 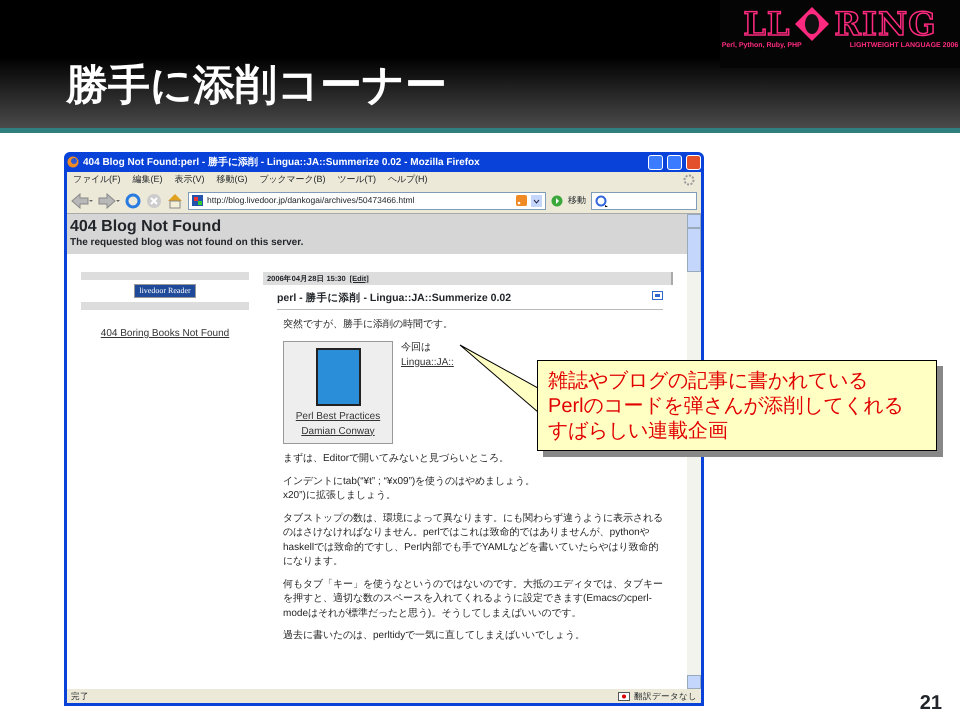 I want to click on slide-title: 勝手に添削コーナー, so click(x=256, y=86).